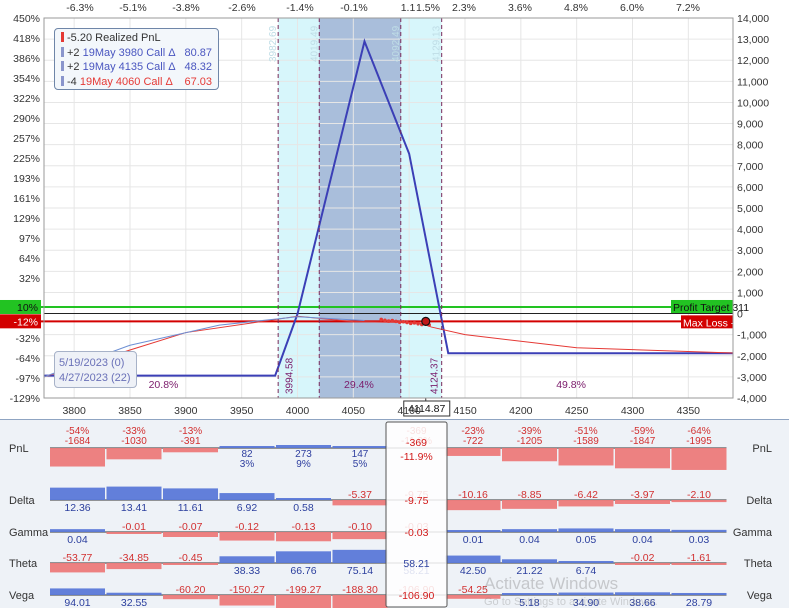 Image resolution: width=789 pixels, height=608 pixels. What do you see at coordinates (132, 8) in the screenshot?
I see `top-pct-label: -5.1%` at bounding box center [132, 8].